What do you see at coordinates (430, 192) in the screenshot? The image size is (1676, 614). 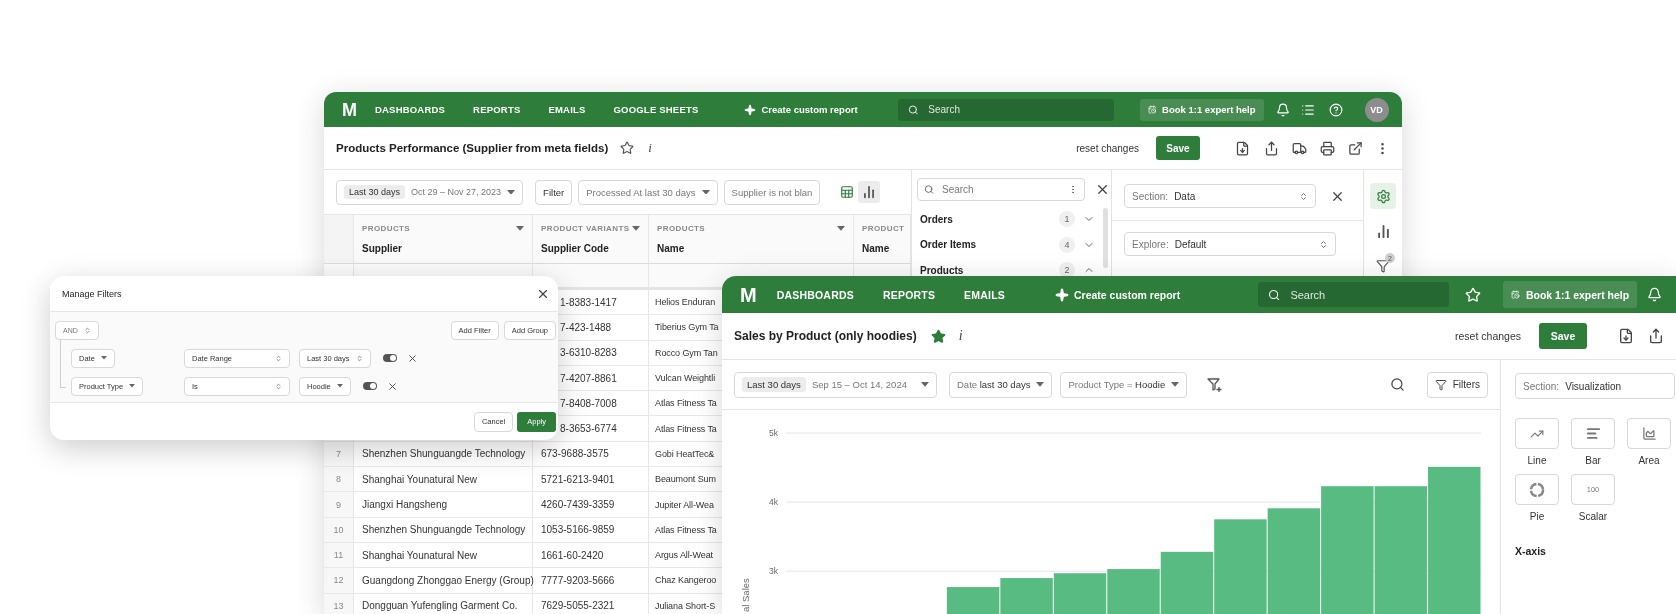 I see `date-range-picker: Last 30 days Oct 29 – Nov 27, 2023` at bounding box center [430, 192].